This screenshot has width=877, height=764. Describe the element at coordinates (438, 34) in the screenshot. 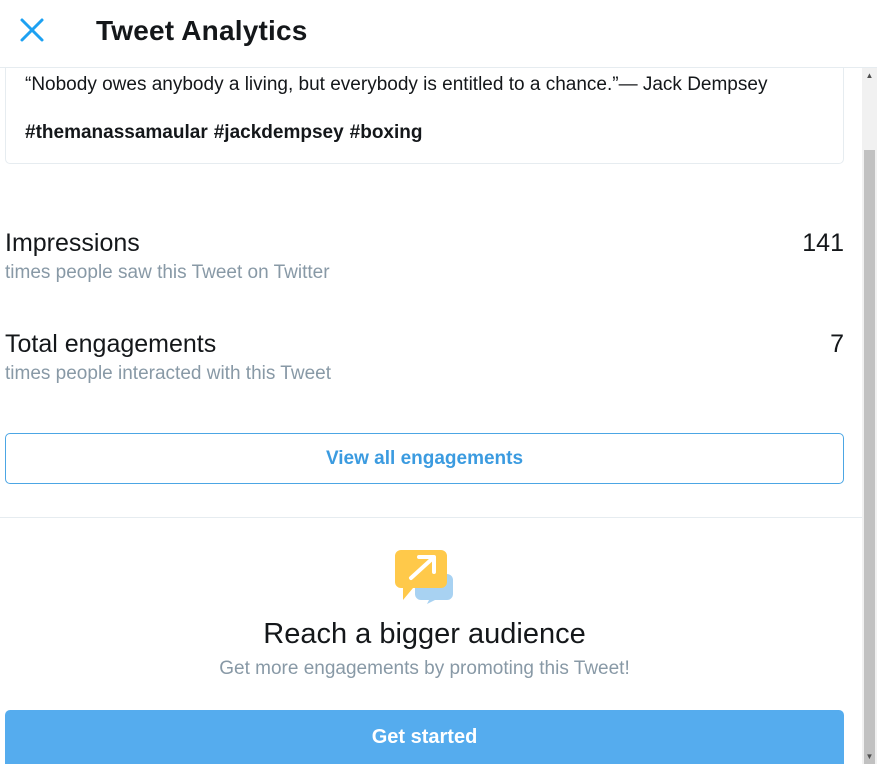

I see `dialog-header: Tweet Analytics` at that location.